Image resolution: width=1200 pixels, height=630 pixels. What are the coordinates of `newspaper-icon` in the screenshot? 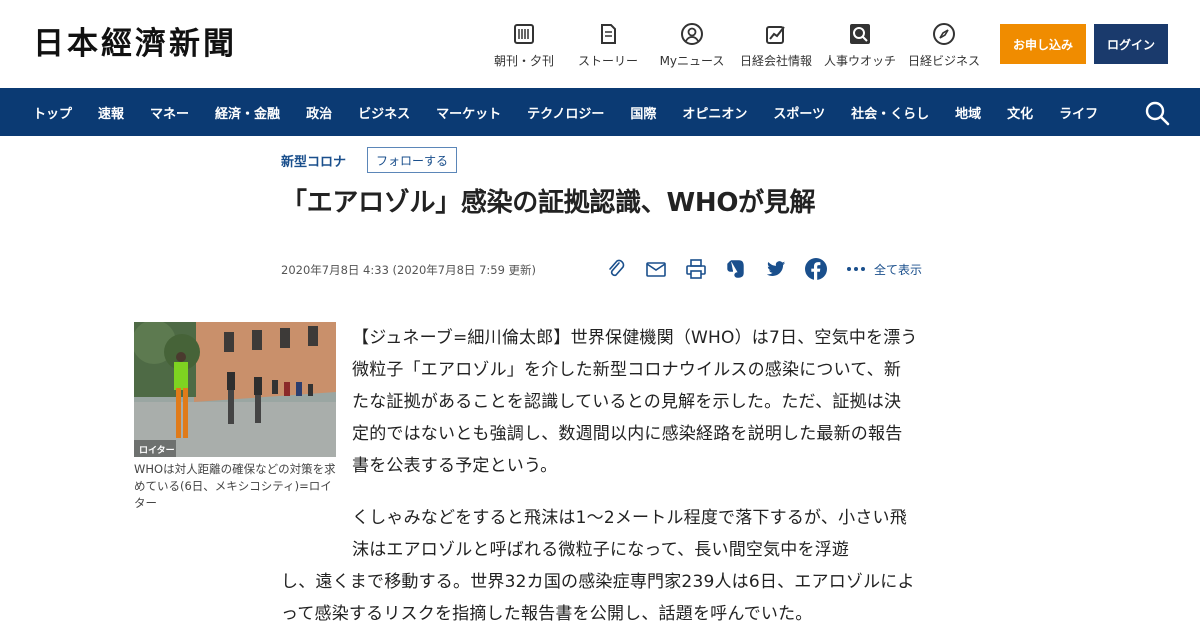 It's located at (524, 34).